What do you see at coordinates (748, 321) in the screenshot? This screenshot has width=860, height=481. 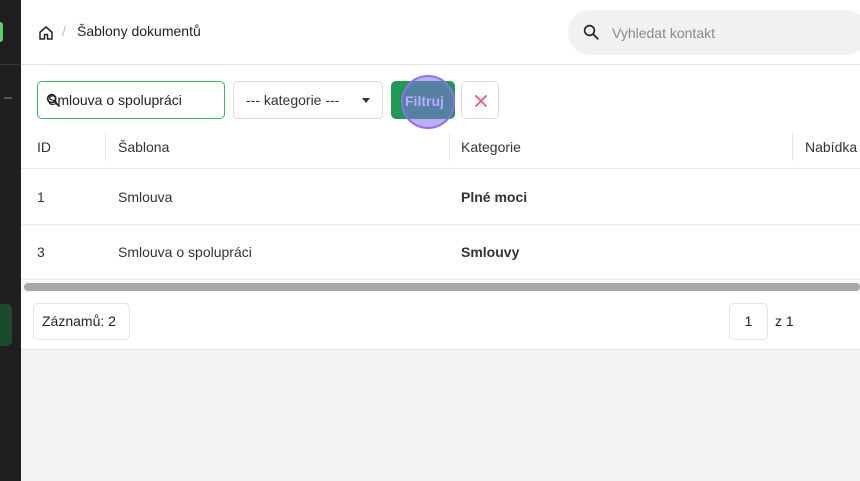 I see `page-number-input: 1` at bounding box center [748, 321].